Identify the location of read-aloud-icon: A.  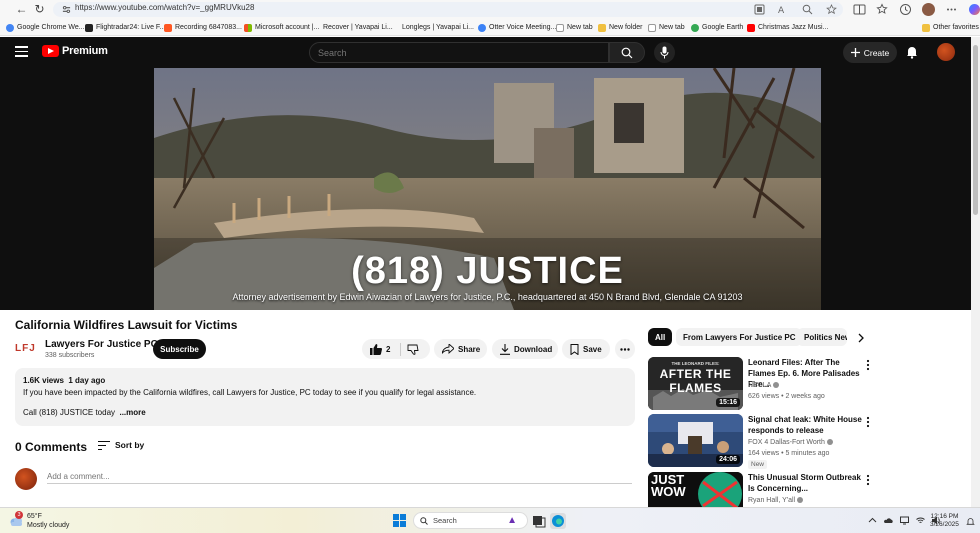
(783, 9).